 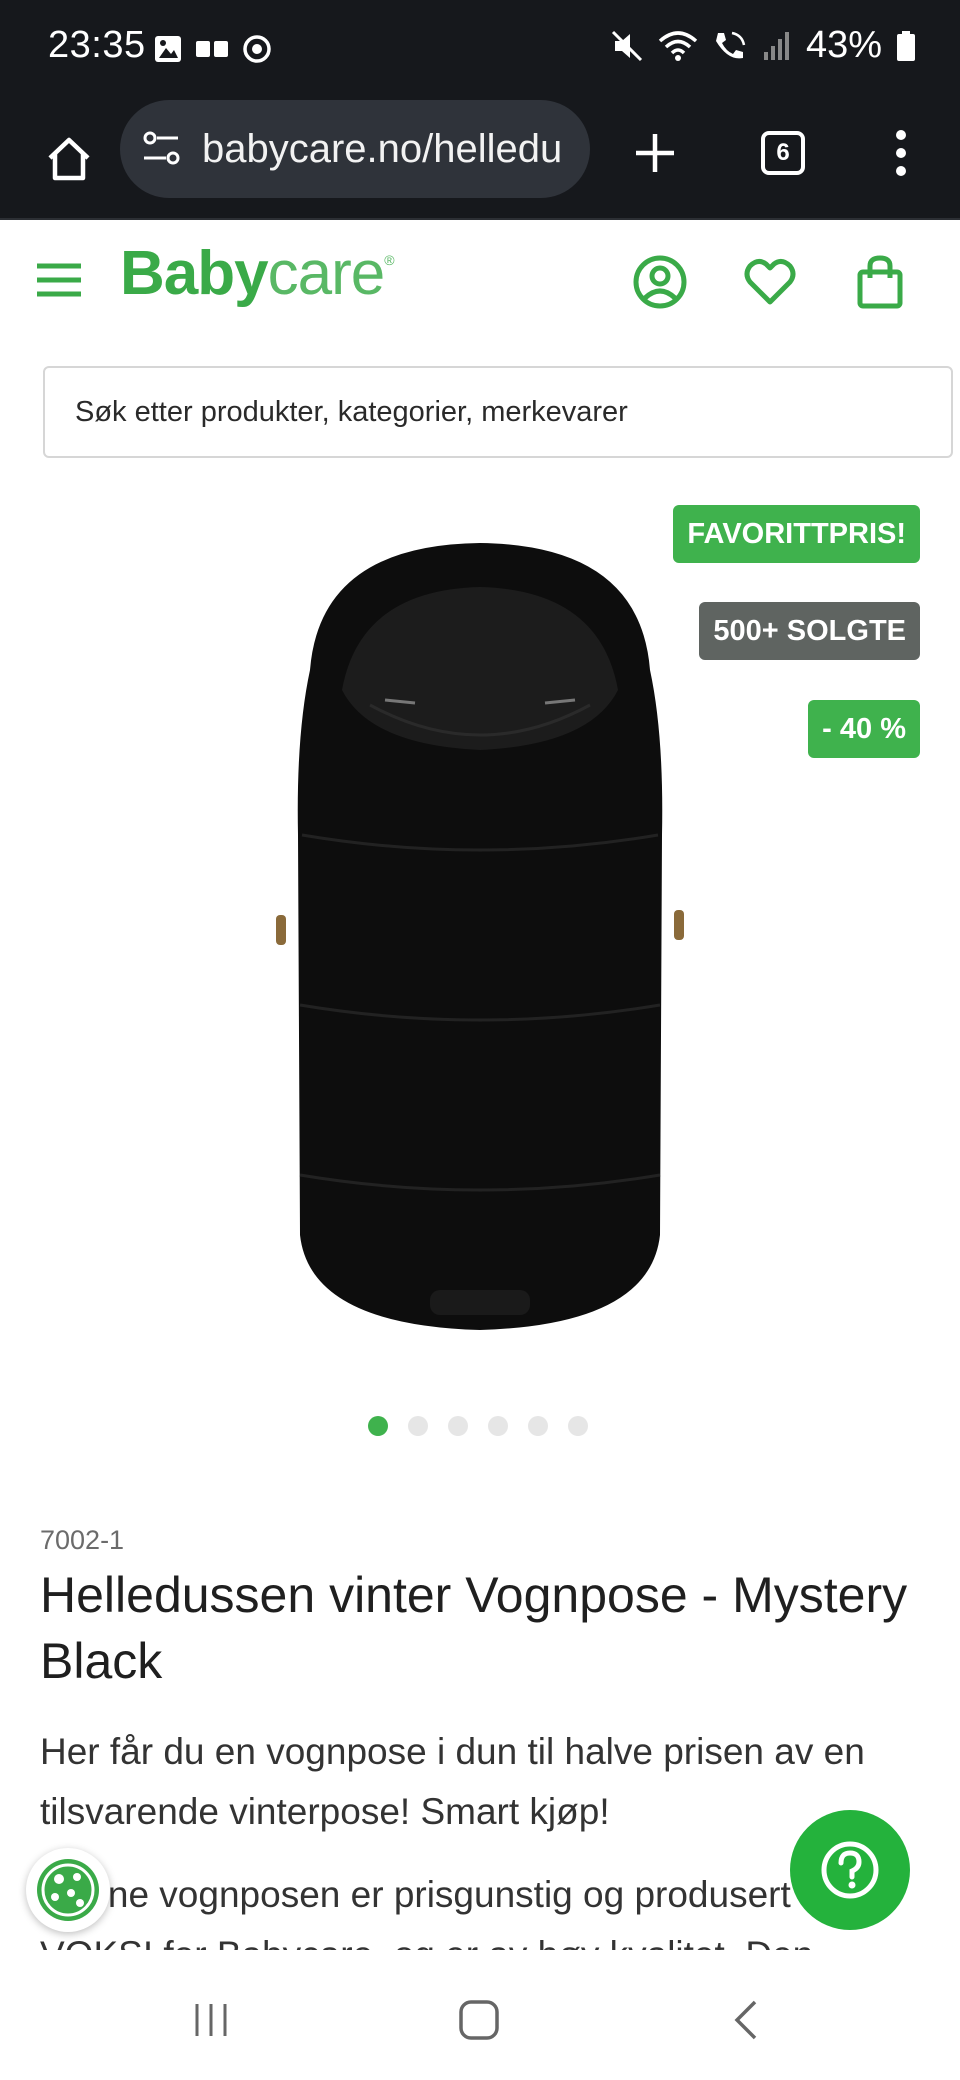 I want to click on image-carousel-dots, so click(x=478, y=1426).